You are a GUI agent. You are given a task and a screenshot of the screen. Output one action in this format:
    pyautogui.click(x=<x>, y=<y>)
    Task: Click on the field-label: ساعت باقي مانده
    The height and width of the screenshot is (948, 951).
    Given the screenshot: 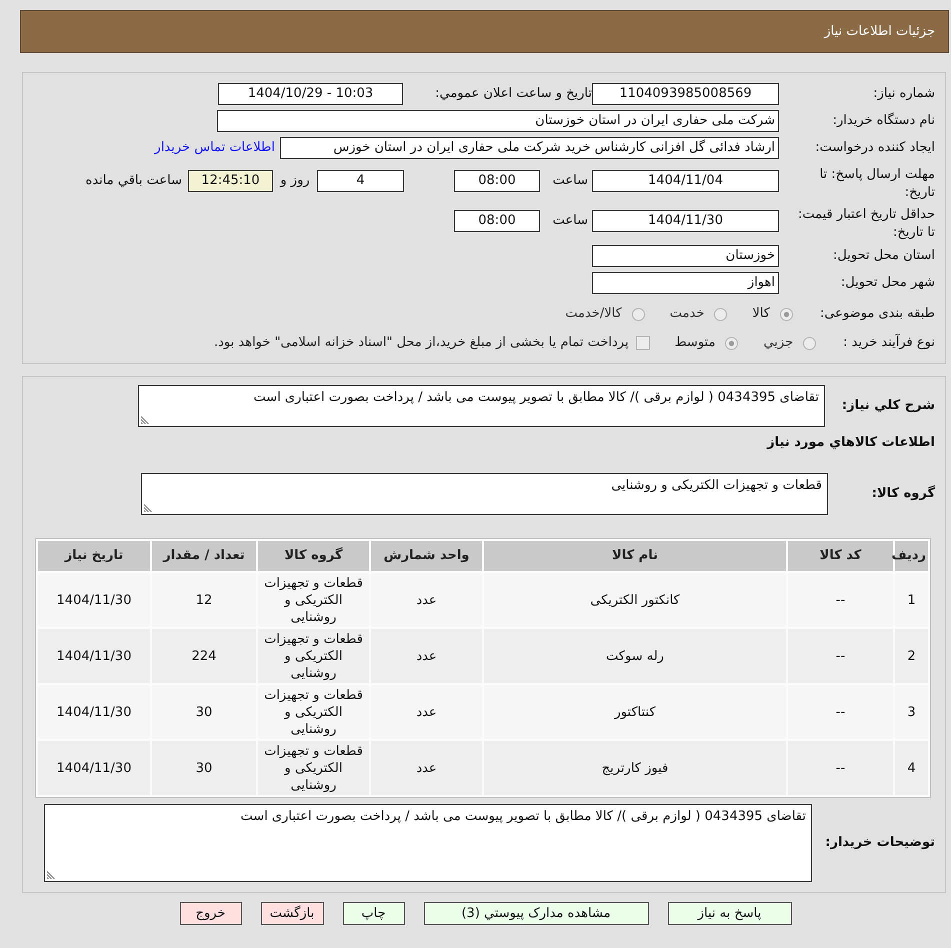 What is the action you would take?
    pyautogui.click(x=134, y=181)
    